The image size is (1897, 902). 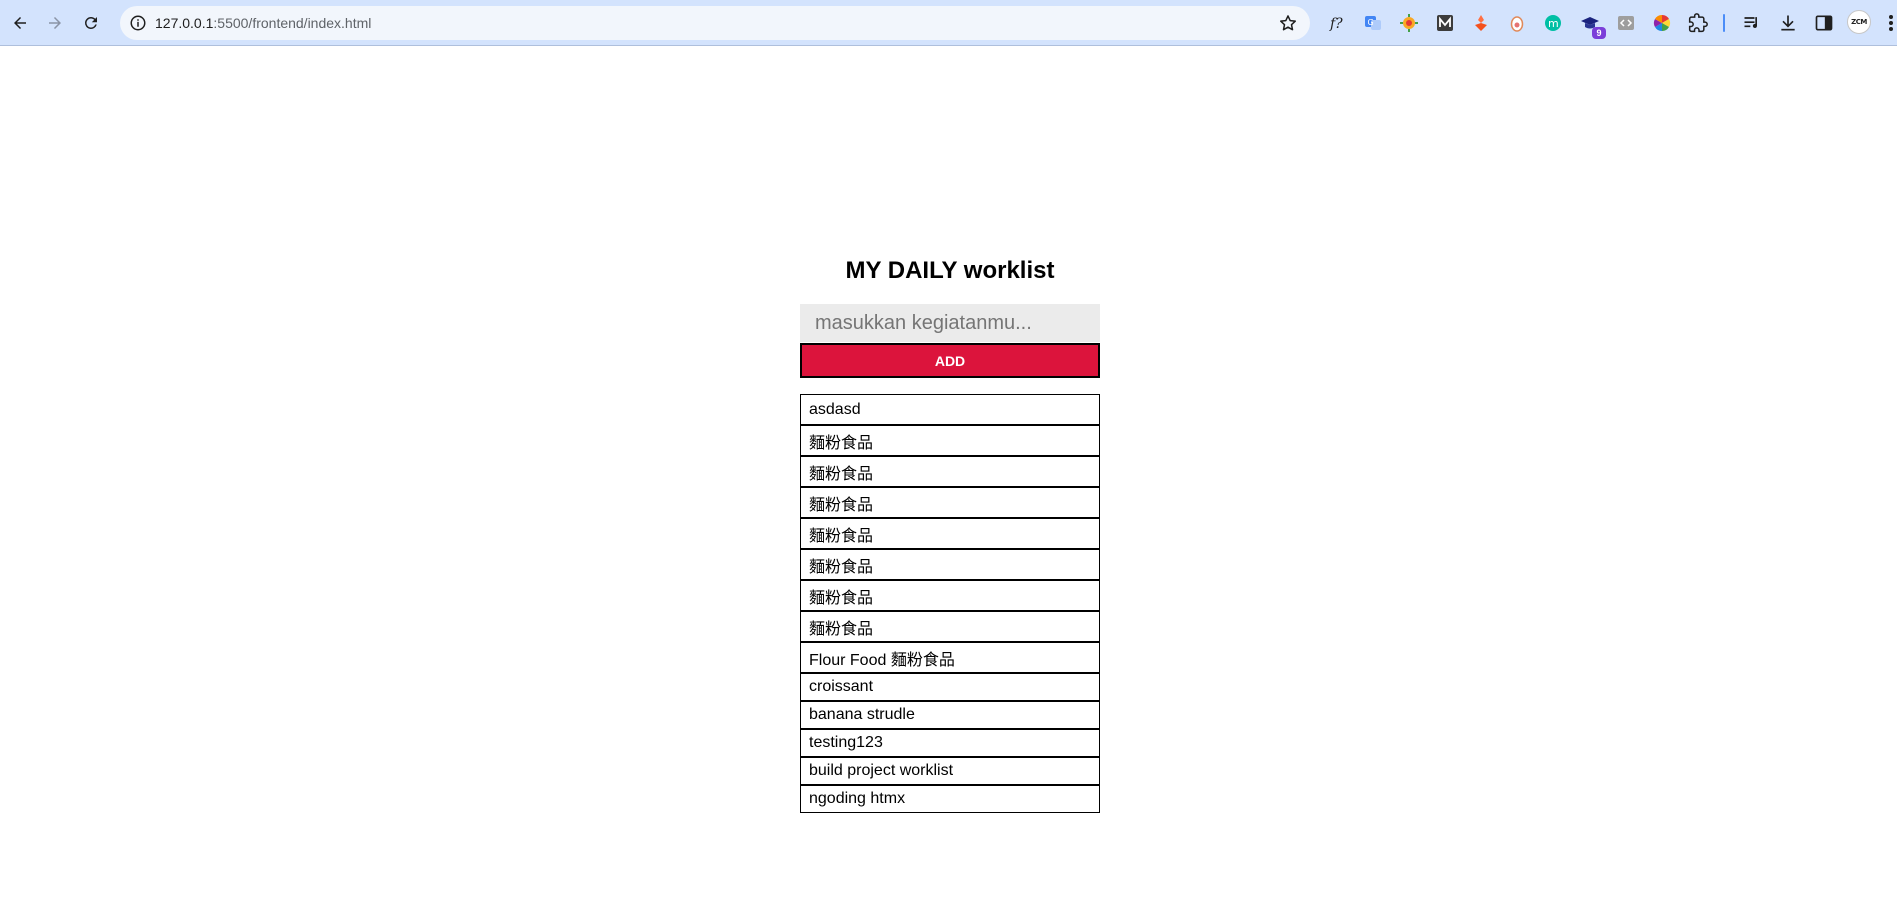 What do you see at coordinates (1626, 23) in the screenshot?
I see `code-extension-icon` at bounding box center [1626, 23].